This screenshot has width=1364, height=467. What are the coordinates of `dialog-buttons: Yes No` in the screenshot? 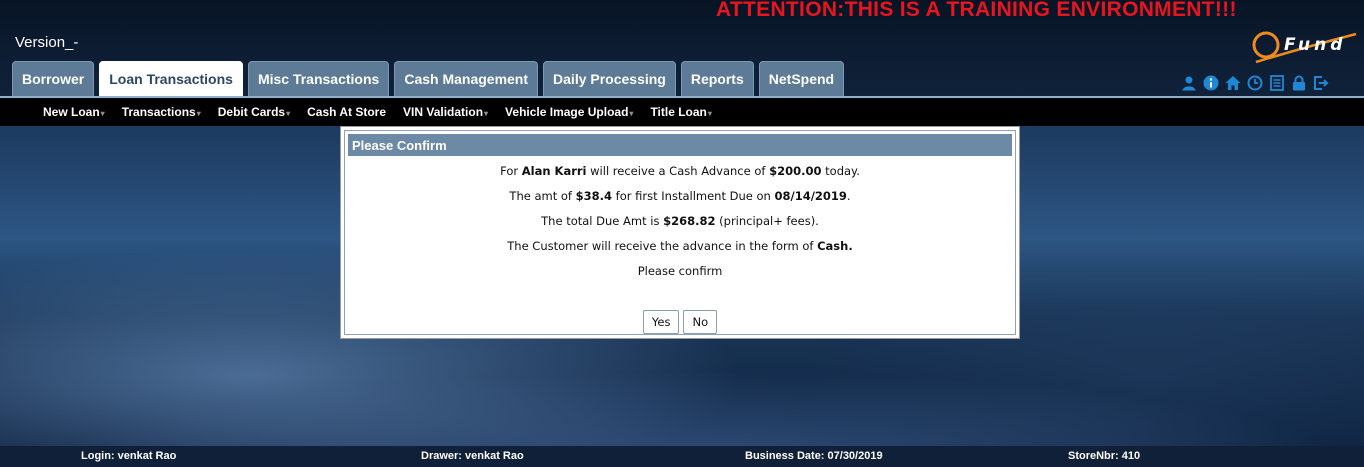 It's located at (680, 322).